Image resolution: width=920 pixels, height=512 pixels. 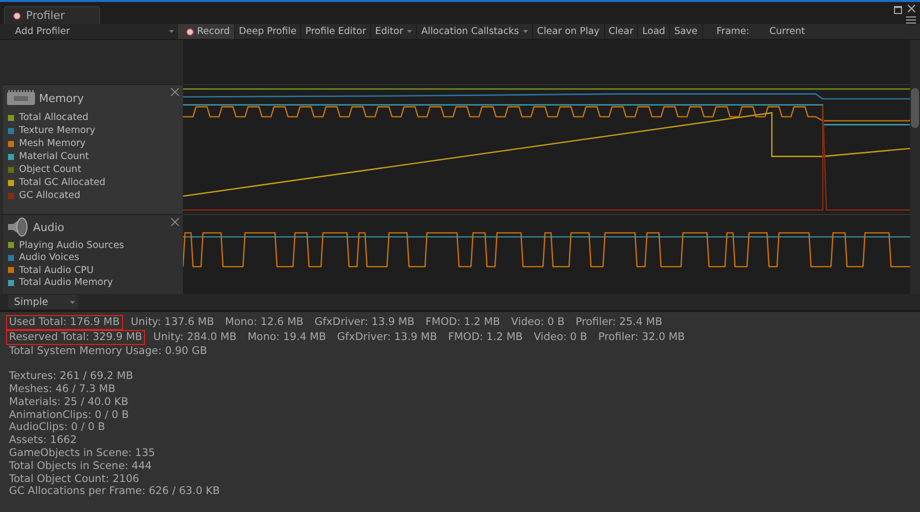 I want to click on memory-stat: Meshes: 46 / 7.3 MB, so click(x=62, y=389).